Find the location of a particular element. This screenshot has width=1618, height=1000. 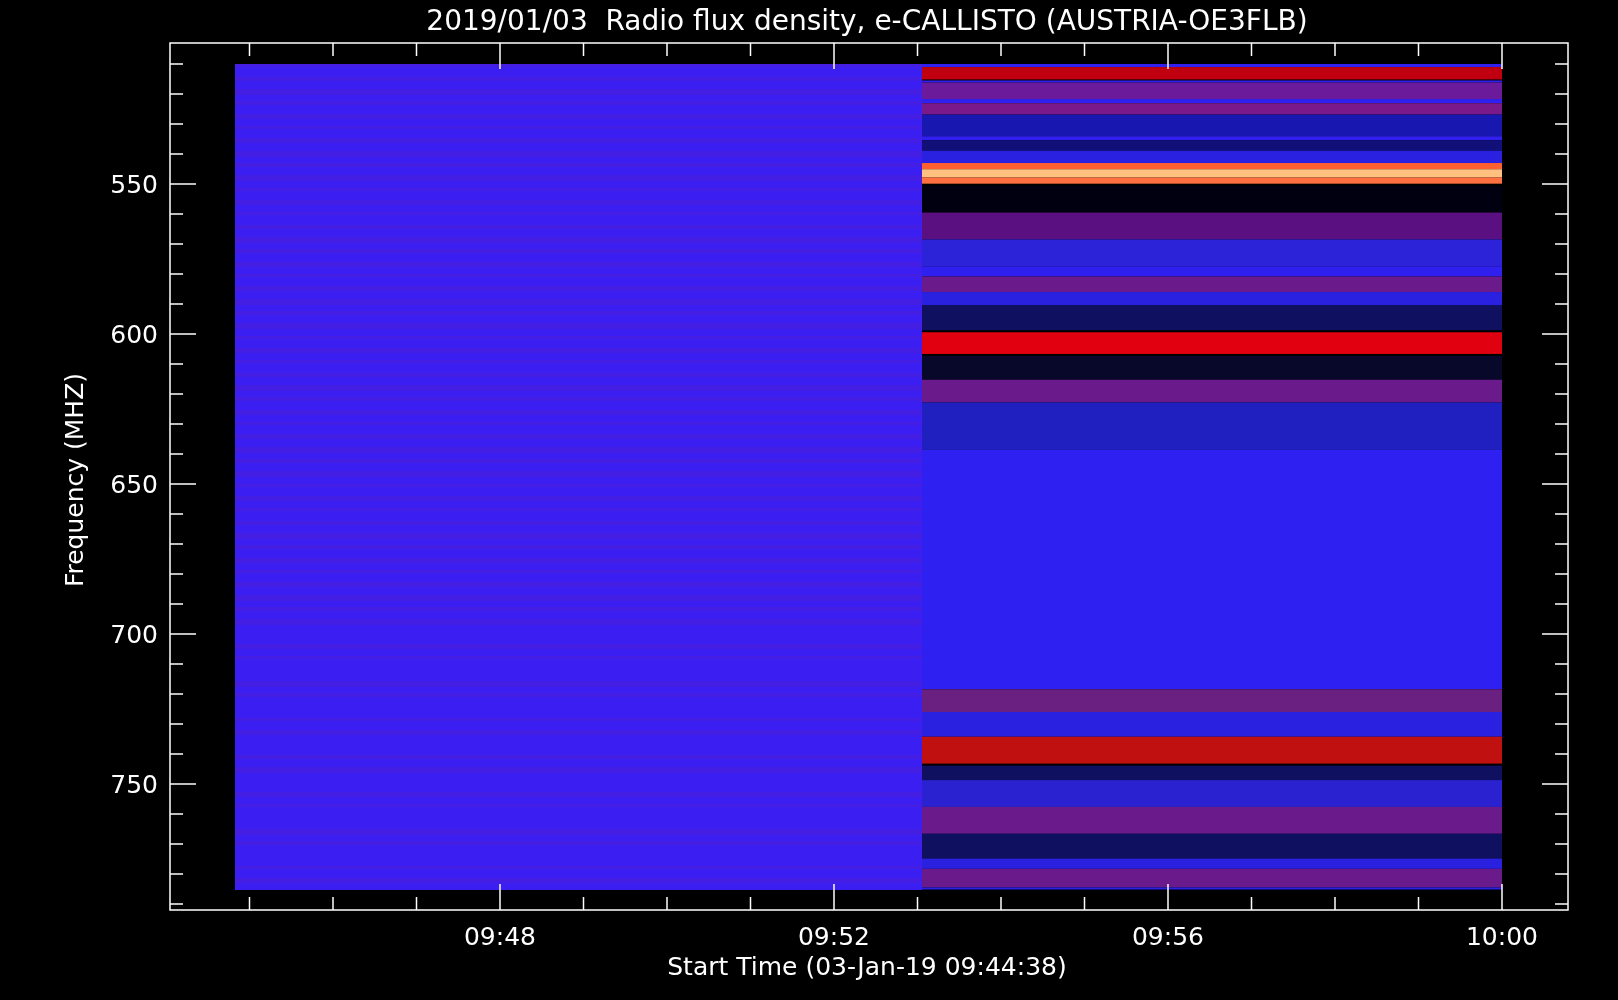

x-tick-label: 09:52 is located at coordinates (834, 936).